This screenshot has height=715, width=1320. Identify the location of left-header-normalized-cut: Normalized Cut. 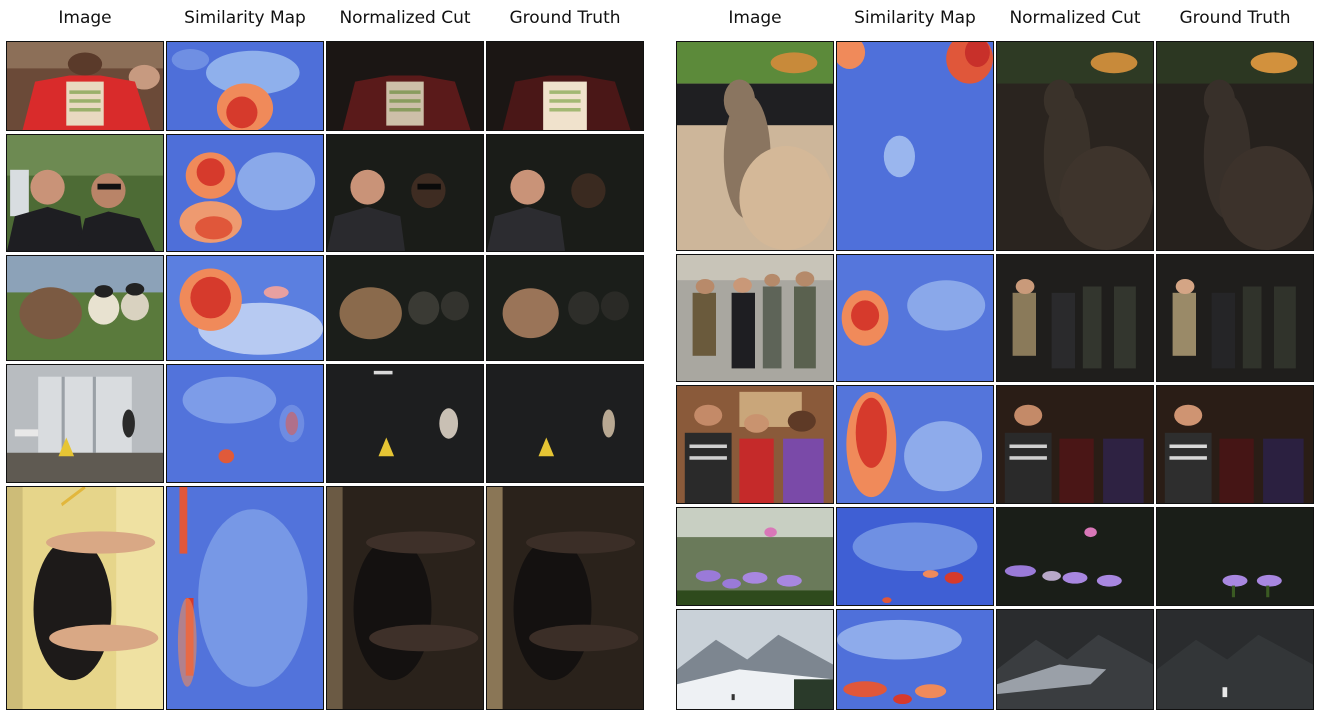
(405, 18).